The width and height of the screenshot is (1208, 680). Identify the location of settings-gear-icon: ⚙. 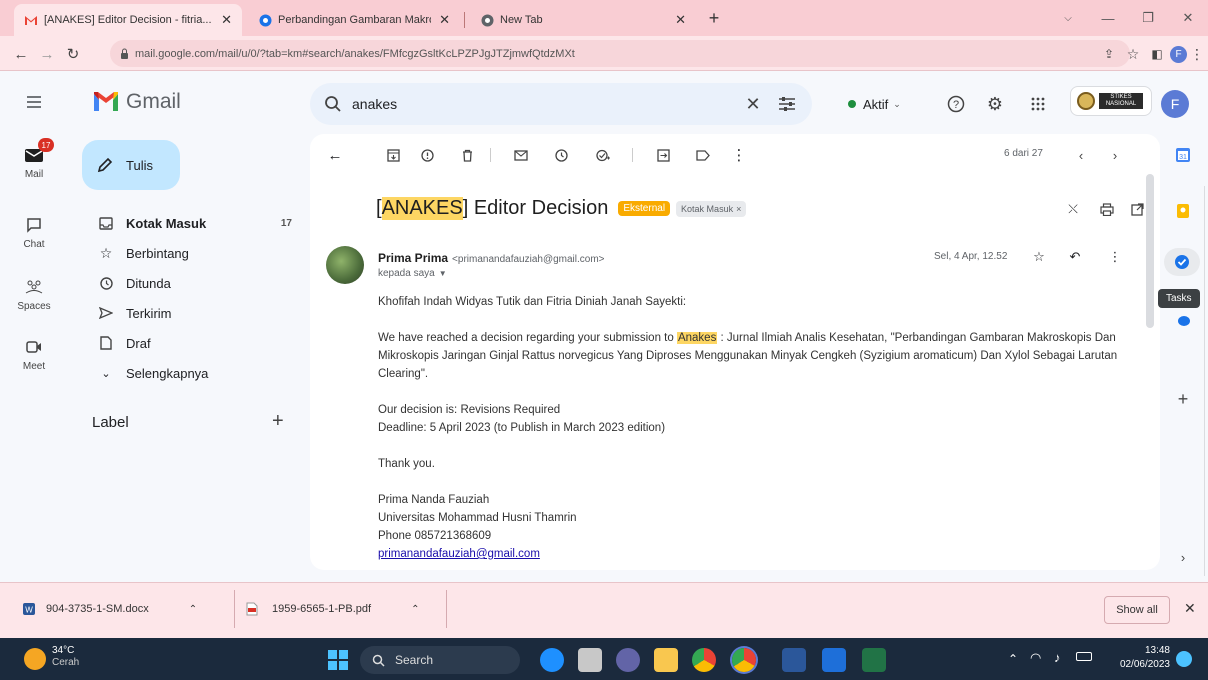
(995, 104).